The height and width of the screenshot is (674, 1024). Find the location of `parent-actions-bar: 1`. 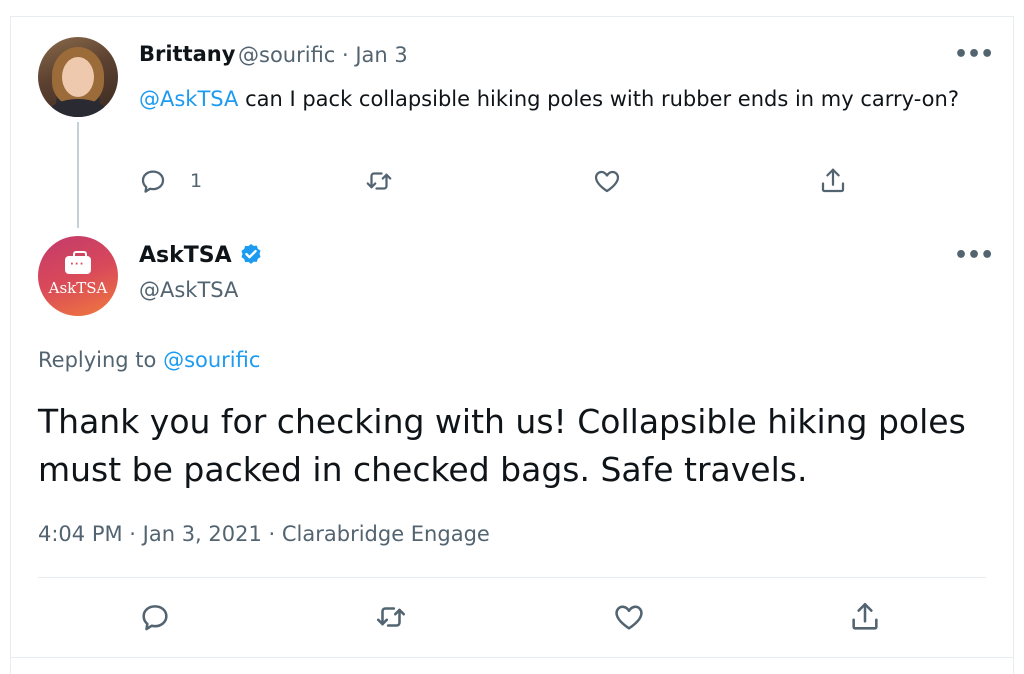

parent-actions-bar: 1 is located at coordinates (498, 182).